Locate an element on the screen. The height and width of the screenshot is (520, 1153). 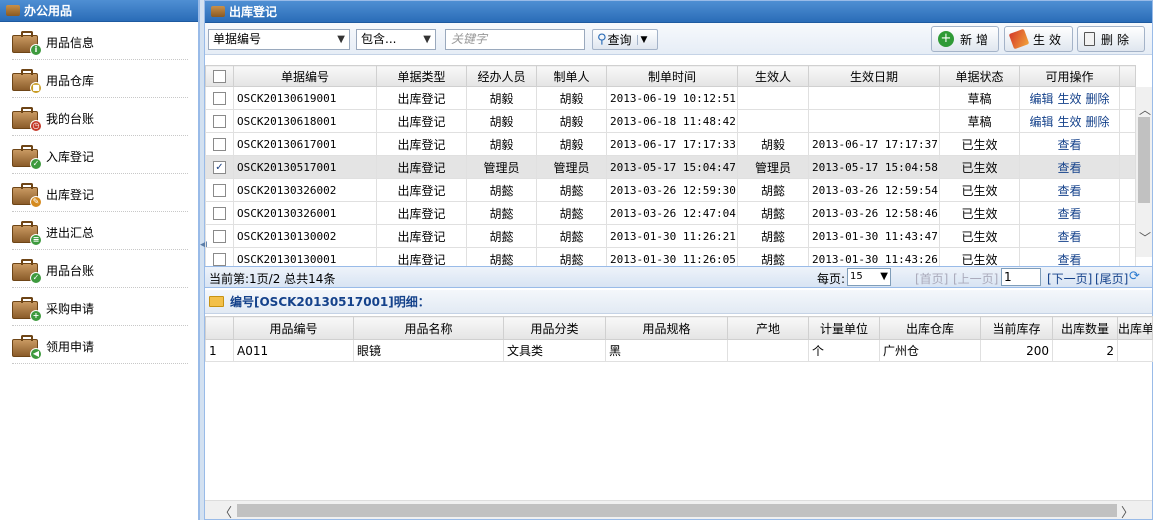
cell-status: 已生效 is located at coordinates (979, 236).